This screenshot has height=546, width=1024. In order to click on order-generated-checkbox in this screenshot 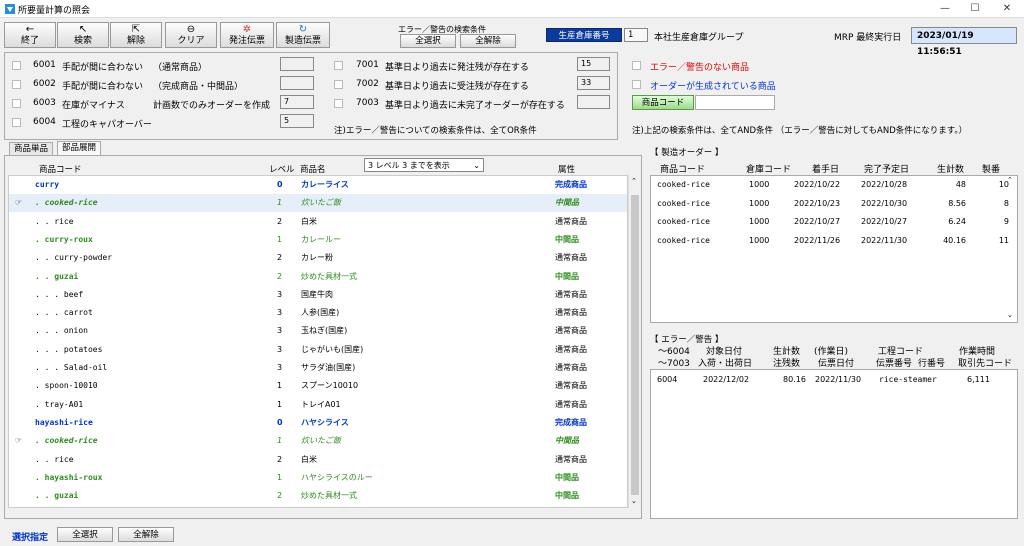, I will do `click(636, 84)`.